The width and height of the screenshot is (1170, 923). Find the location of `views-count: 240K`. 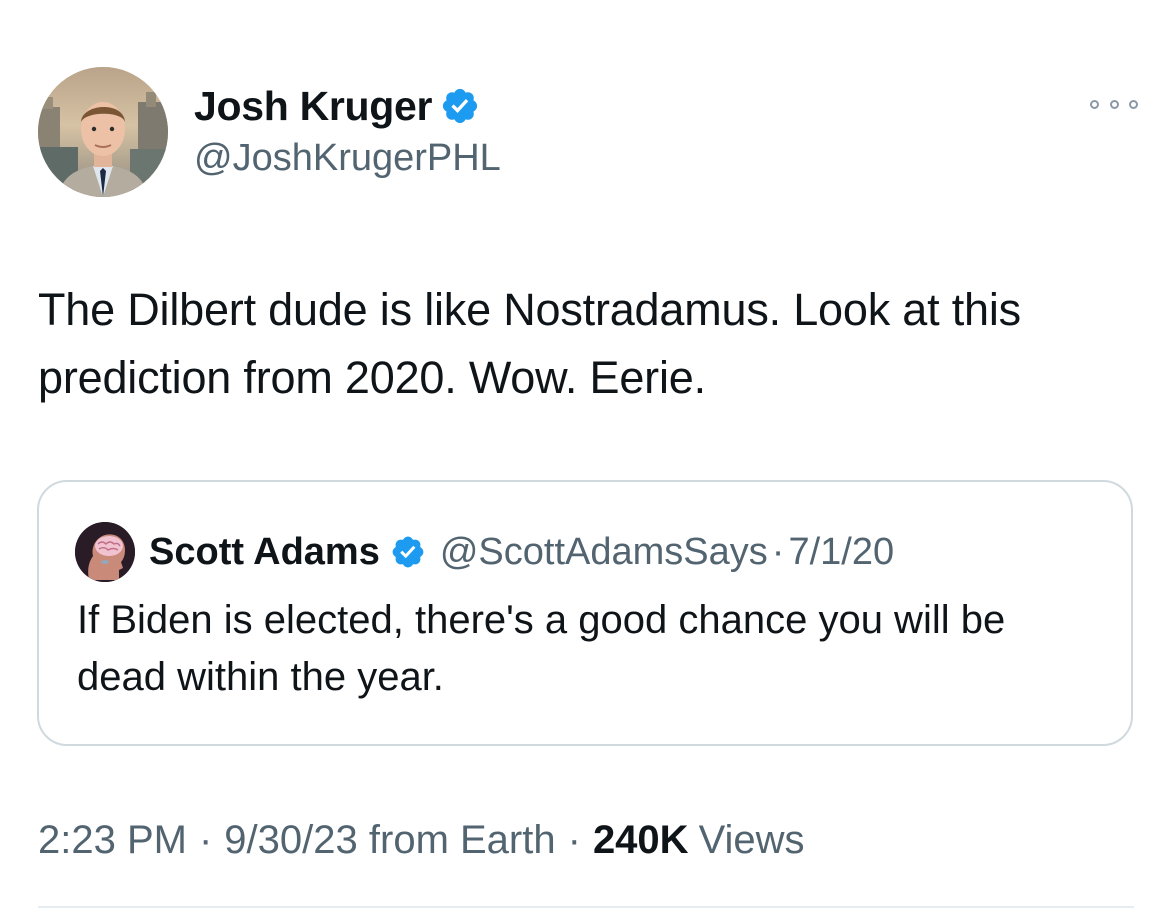

views-count: 240K is located at coordinates (640, 840).